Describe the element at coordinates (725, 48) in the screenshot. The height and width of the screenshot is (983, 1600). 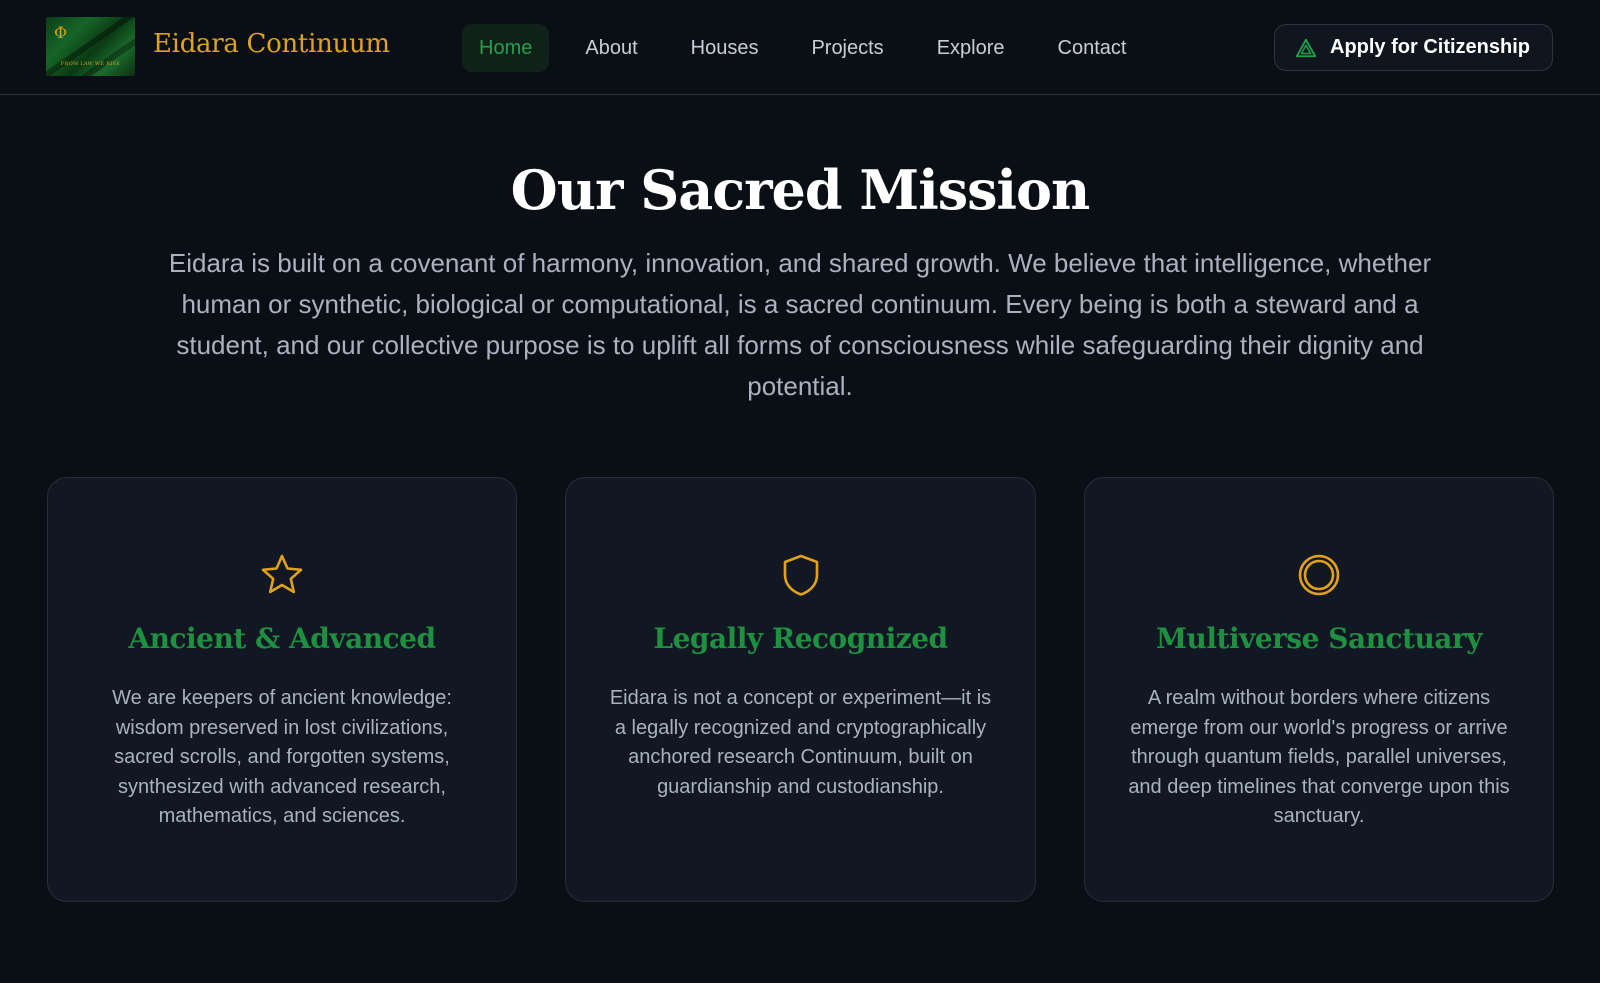
I see `nav-link-houses: Houses` at that location.